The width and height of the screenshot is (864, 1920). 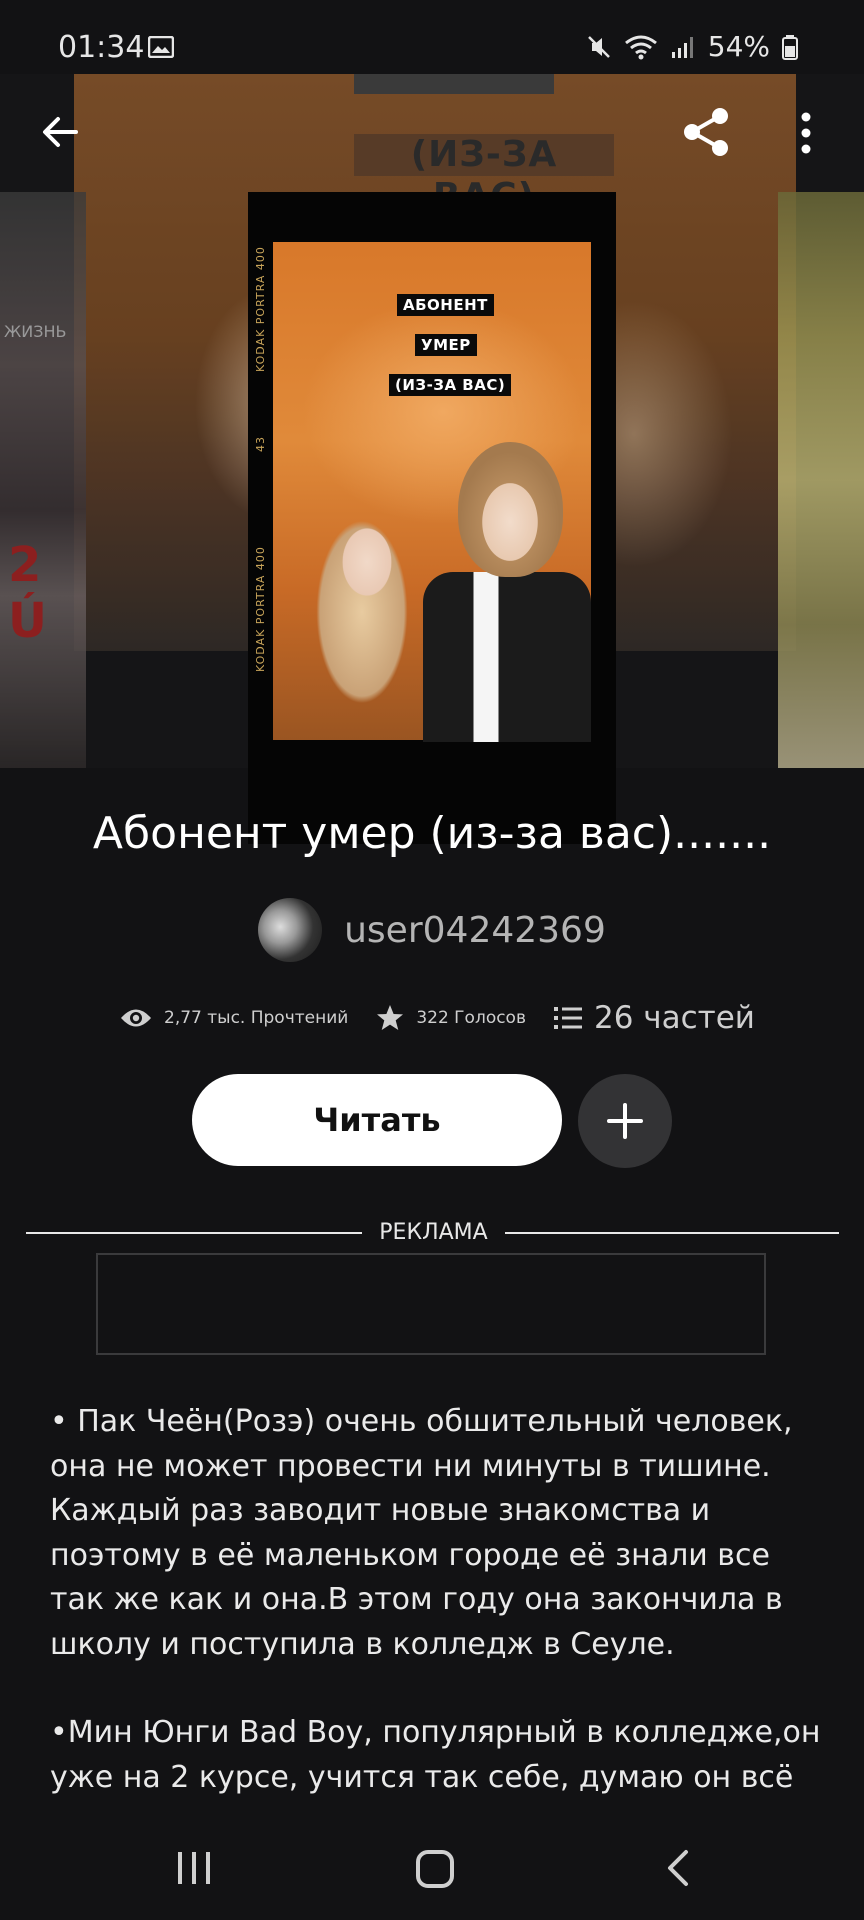 I want to click on cover-number: 43, so click(x=260, y=444).